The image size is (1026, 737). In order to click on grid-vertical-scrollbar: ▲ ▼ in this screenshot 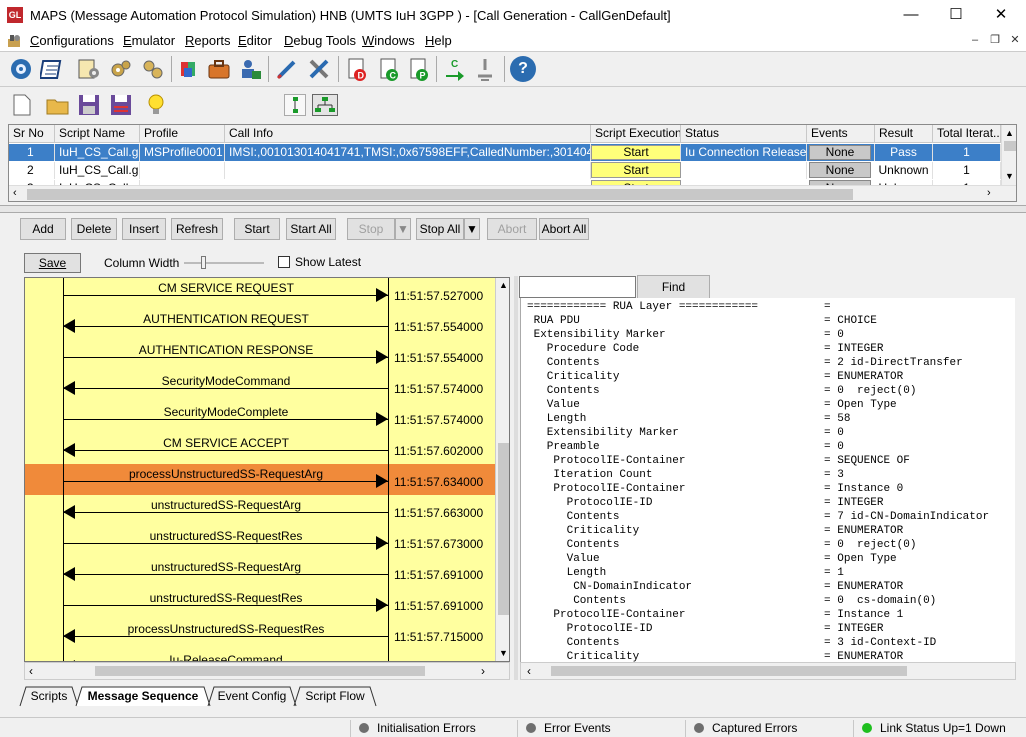, I will do `click(1008, 155)`.